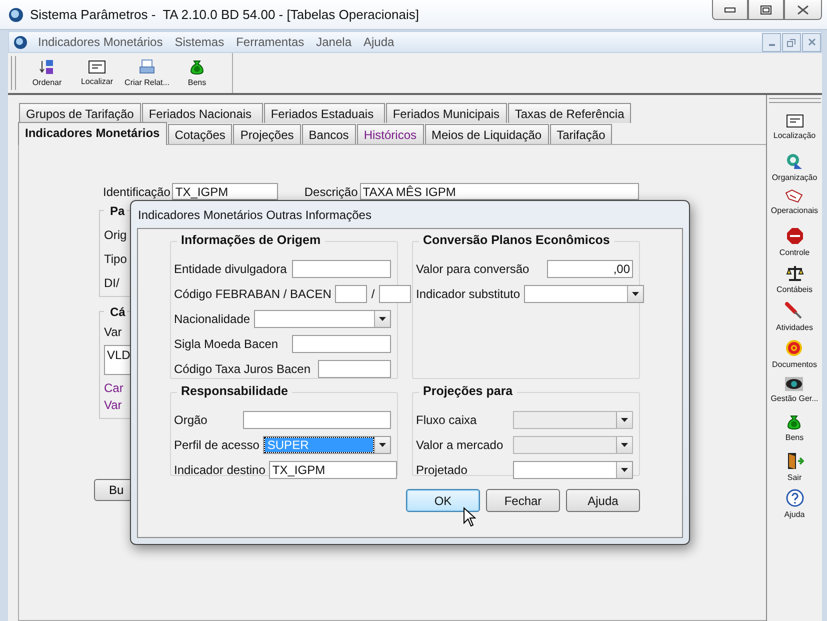 This screenshot has width=827, height=621. I want to click on sidebar-button: Ajuda, so click(794, 507).